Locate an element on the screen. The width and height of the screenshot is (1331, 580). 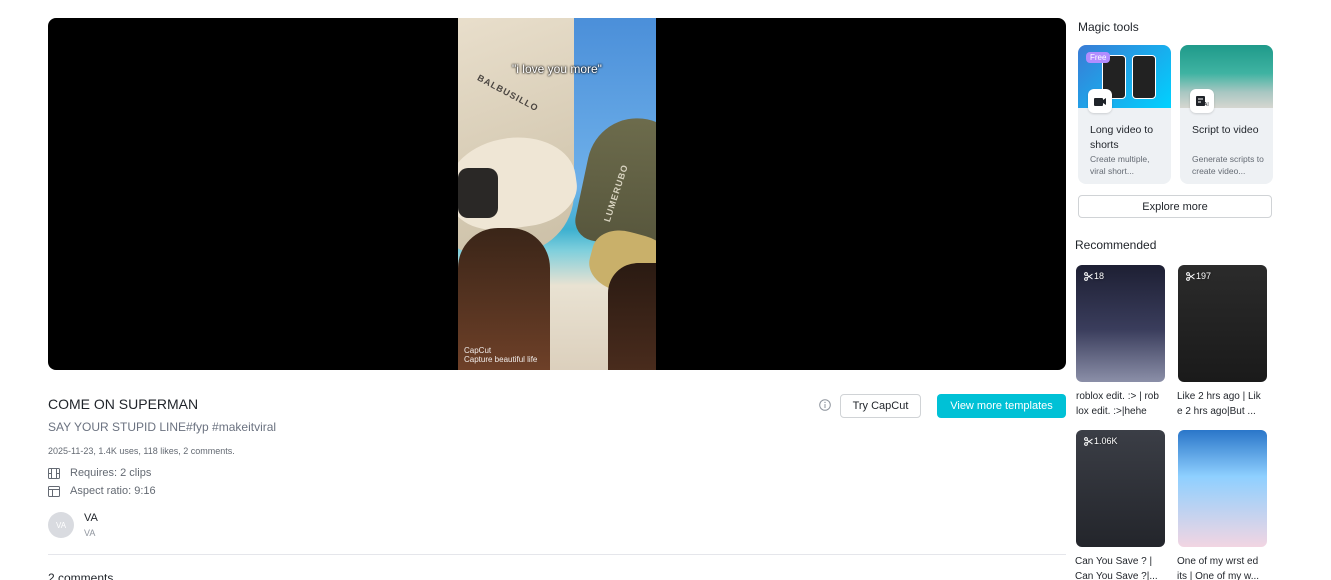
usage-count: 18 is located at coordinates (1094, 276).